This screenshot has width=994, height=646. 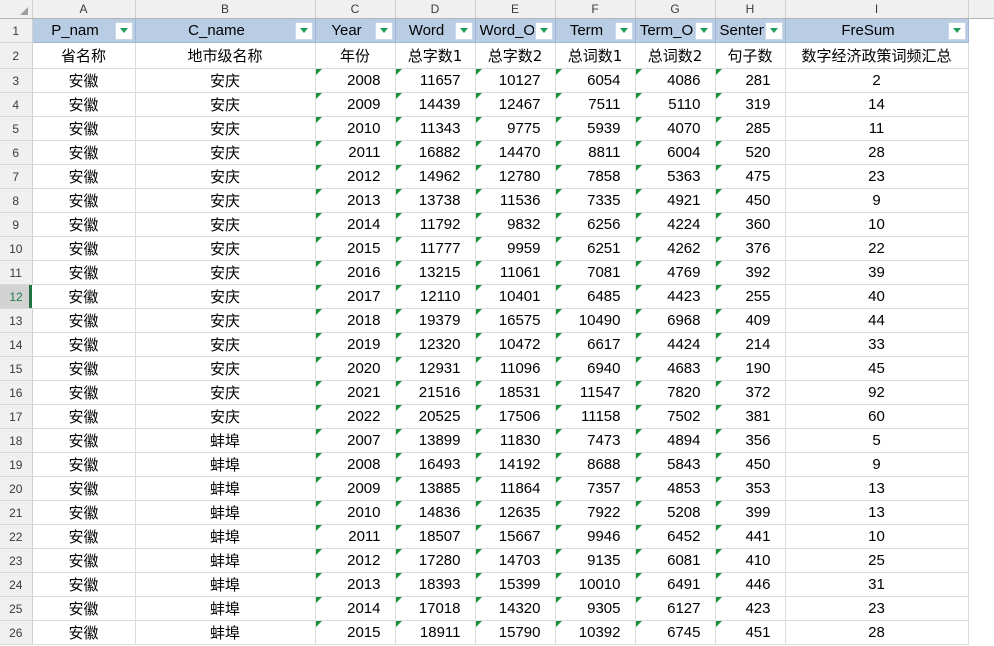 I want to click on cell-word-o: 11096, so click(x=515, y=368).